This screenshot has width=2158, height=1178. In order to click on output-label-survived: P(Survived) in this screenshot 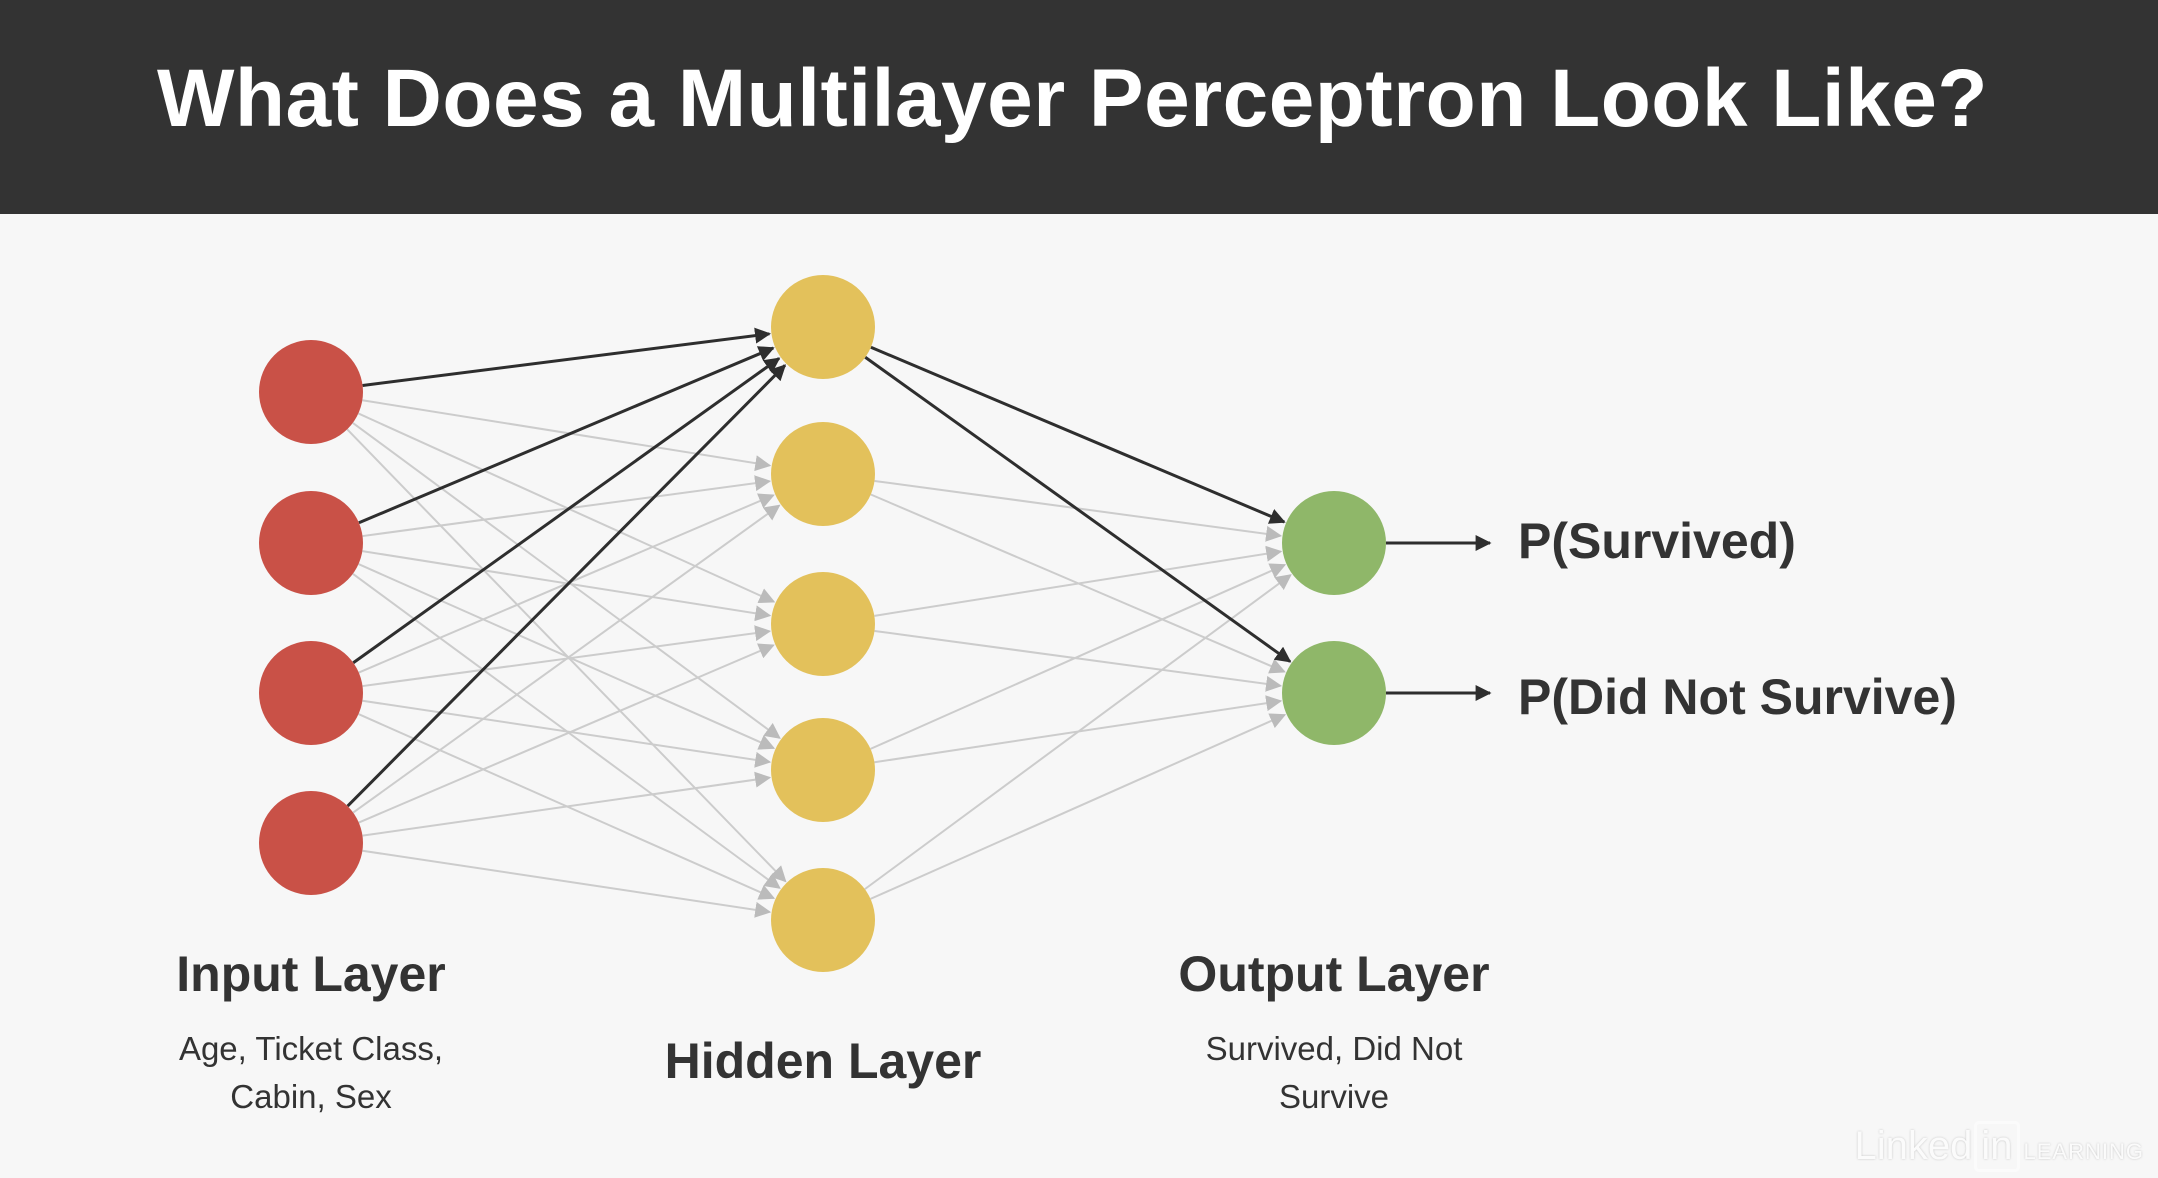, I will do `click(1657, 541)`.